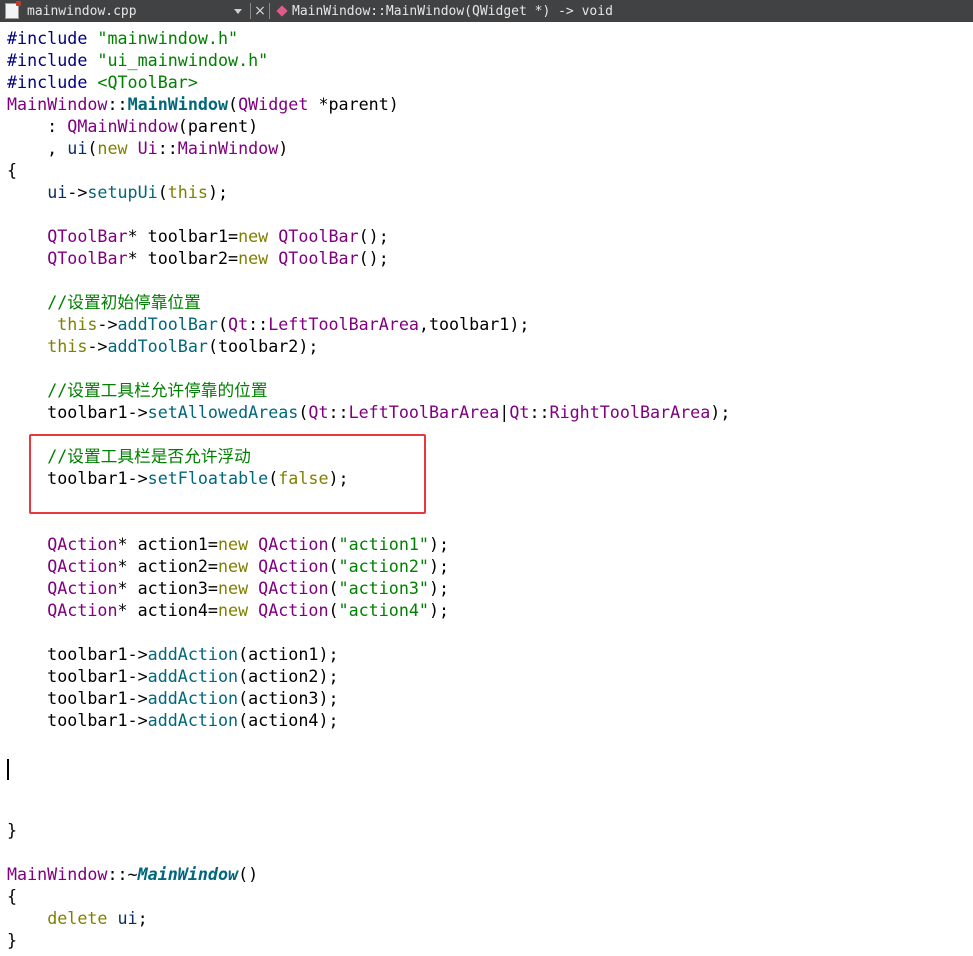  Describe the element at coordinates (77, 324) in the screenshot. I see `code-token: this` at that location.